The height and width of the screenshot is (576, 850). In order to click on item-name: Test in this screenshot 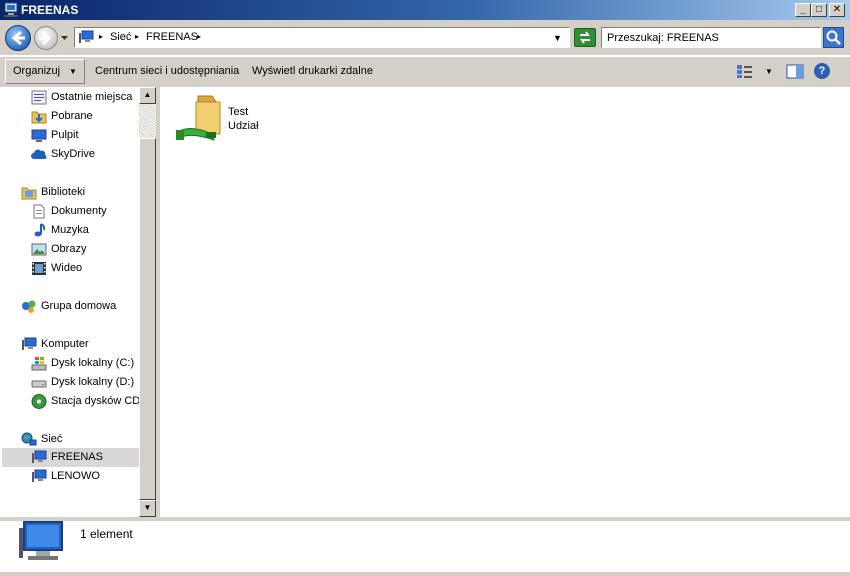, I will do `click(238, 112)`.